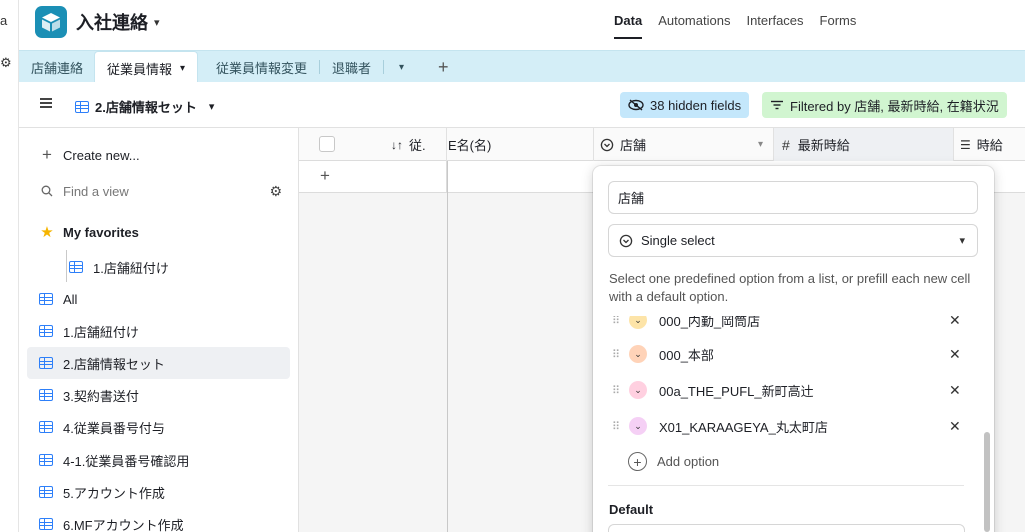  I want to click on view-switcher: 2.店舗情報セット ▾, so click(144, 106).